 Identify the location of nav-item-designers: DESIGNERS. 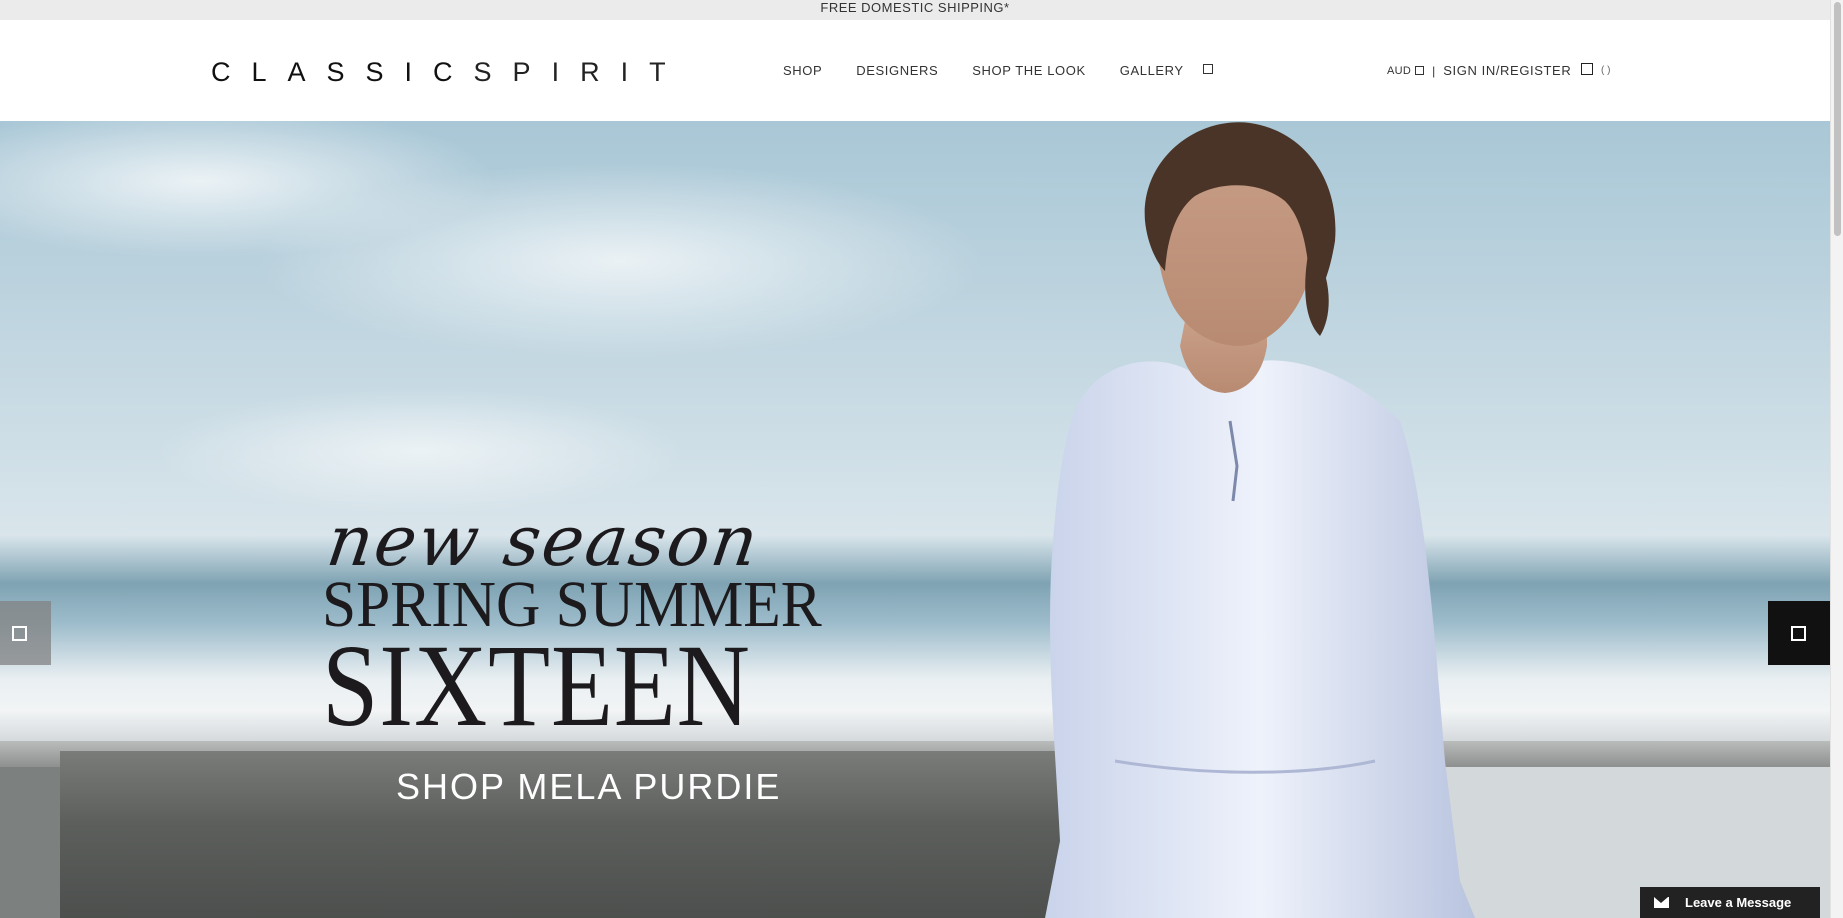
(897, 70).